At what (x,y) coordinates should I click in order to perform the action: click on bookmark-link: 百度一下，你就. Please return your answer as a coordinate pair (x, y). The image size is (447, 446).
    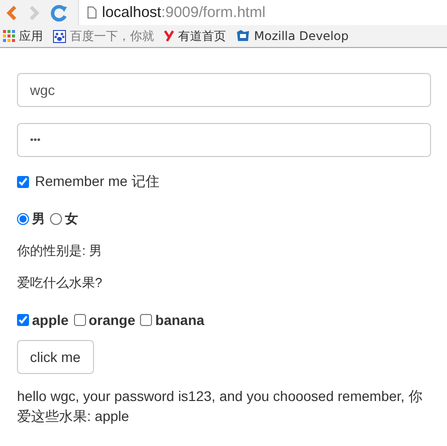
    Looking at the image, I should click on (112, 36).